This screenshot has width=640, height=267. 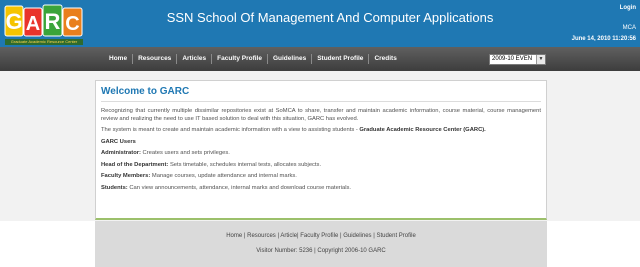 What do you see at coordinates (385, 59) in the screenshot?
I see `nav-credits: Credits` at bounding box center [385, 59].